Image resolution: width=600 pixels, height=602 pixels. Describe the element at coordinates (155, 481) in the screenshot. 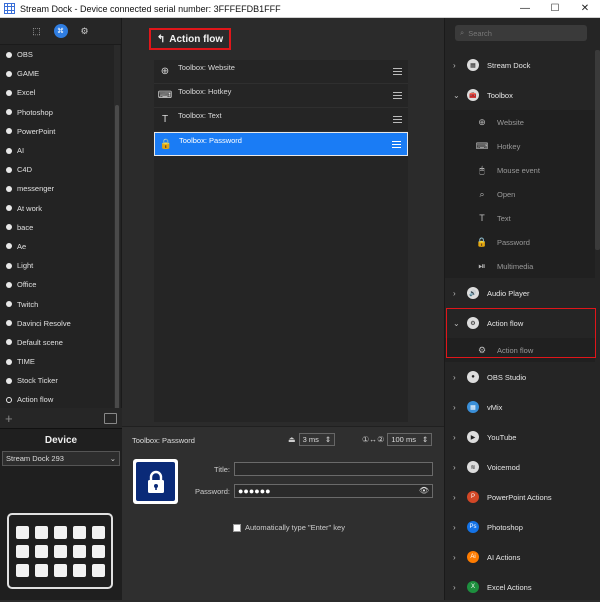

I see `key-preview-tile` at that location.